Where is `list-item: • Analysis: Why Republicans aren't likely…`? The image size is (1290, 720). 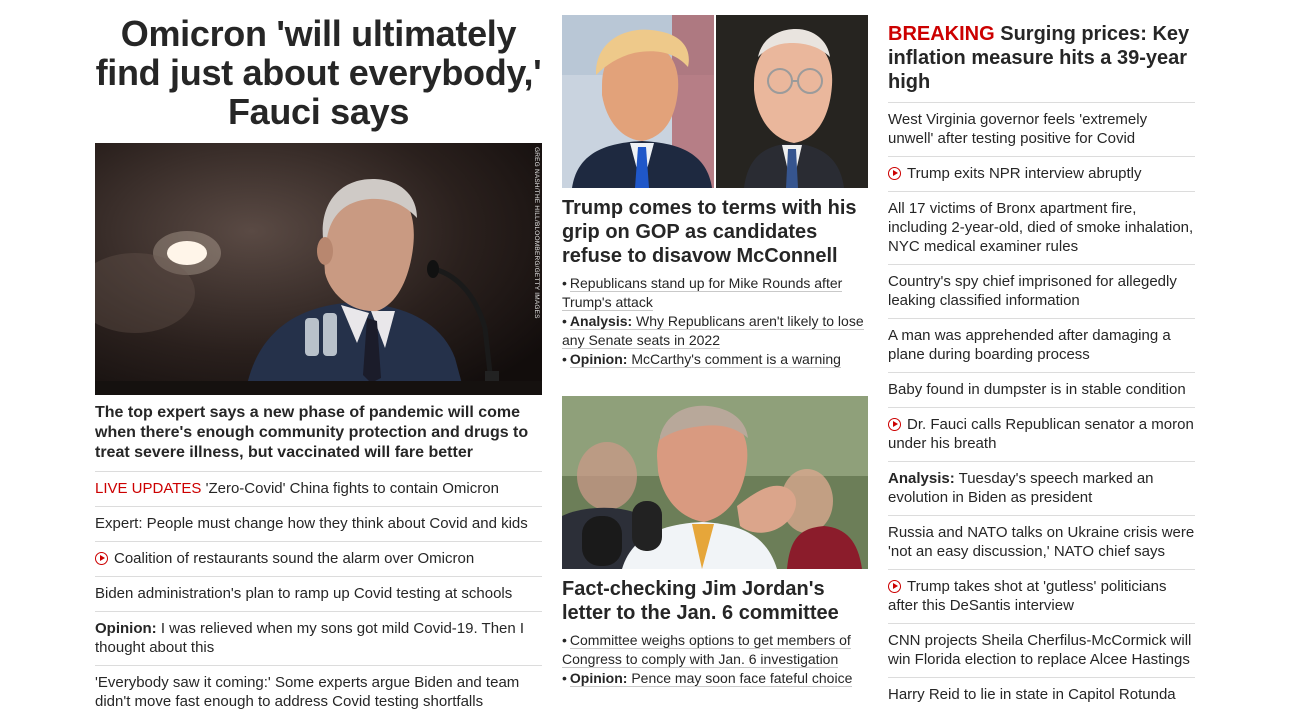 list-item: • Analysis: Why Republicans aren't likely… is located at coordinates (713, 331).